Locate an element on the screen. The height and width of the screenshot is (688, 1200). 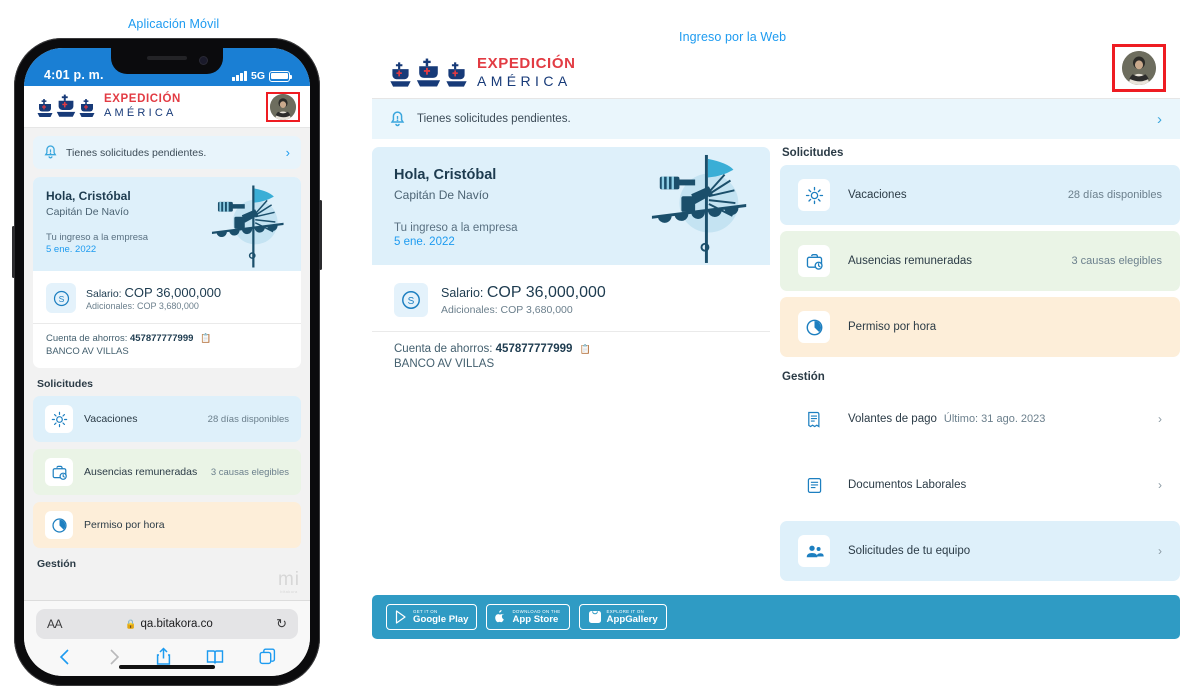
bitakora-watermark: mi bitakora is located at coordinates (289, 581).